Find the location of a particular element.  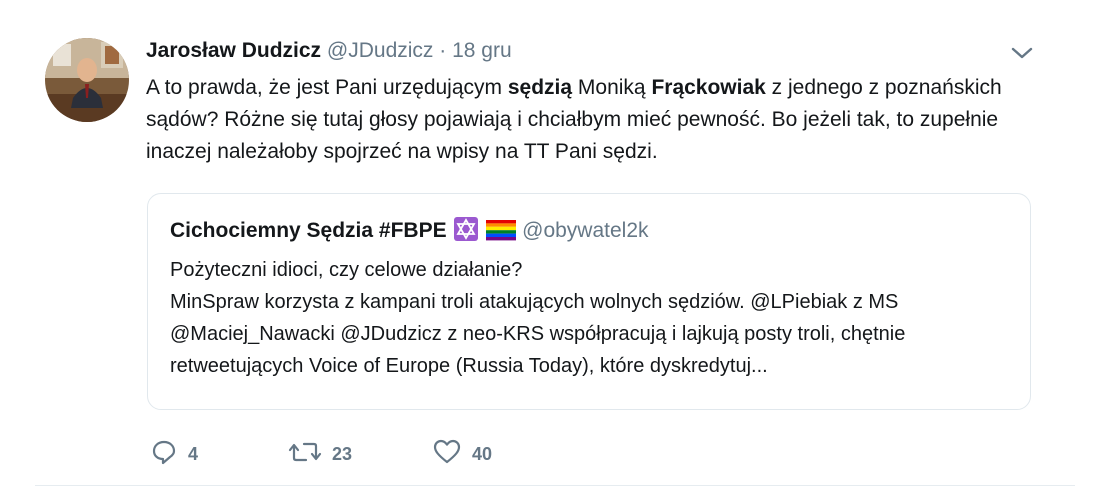

avatar is located at coordinates (87, 80).